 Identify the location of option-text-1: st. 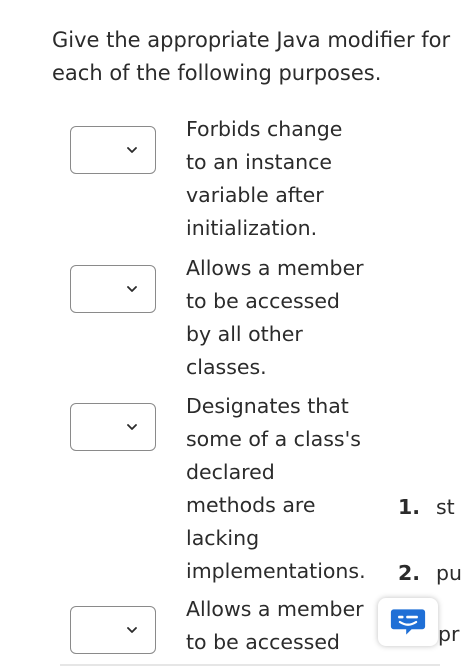
(445, 507).